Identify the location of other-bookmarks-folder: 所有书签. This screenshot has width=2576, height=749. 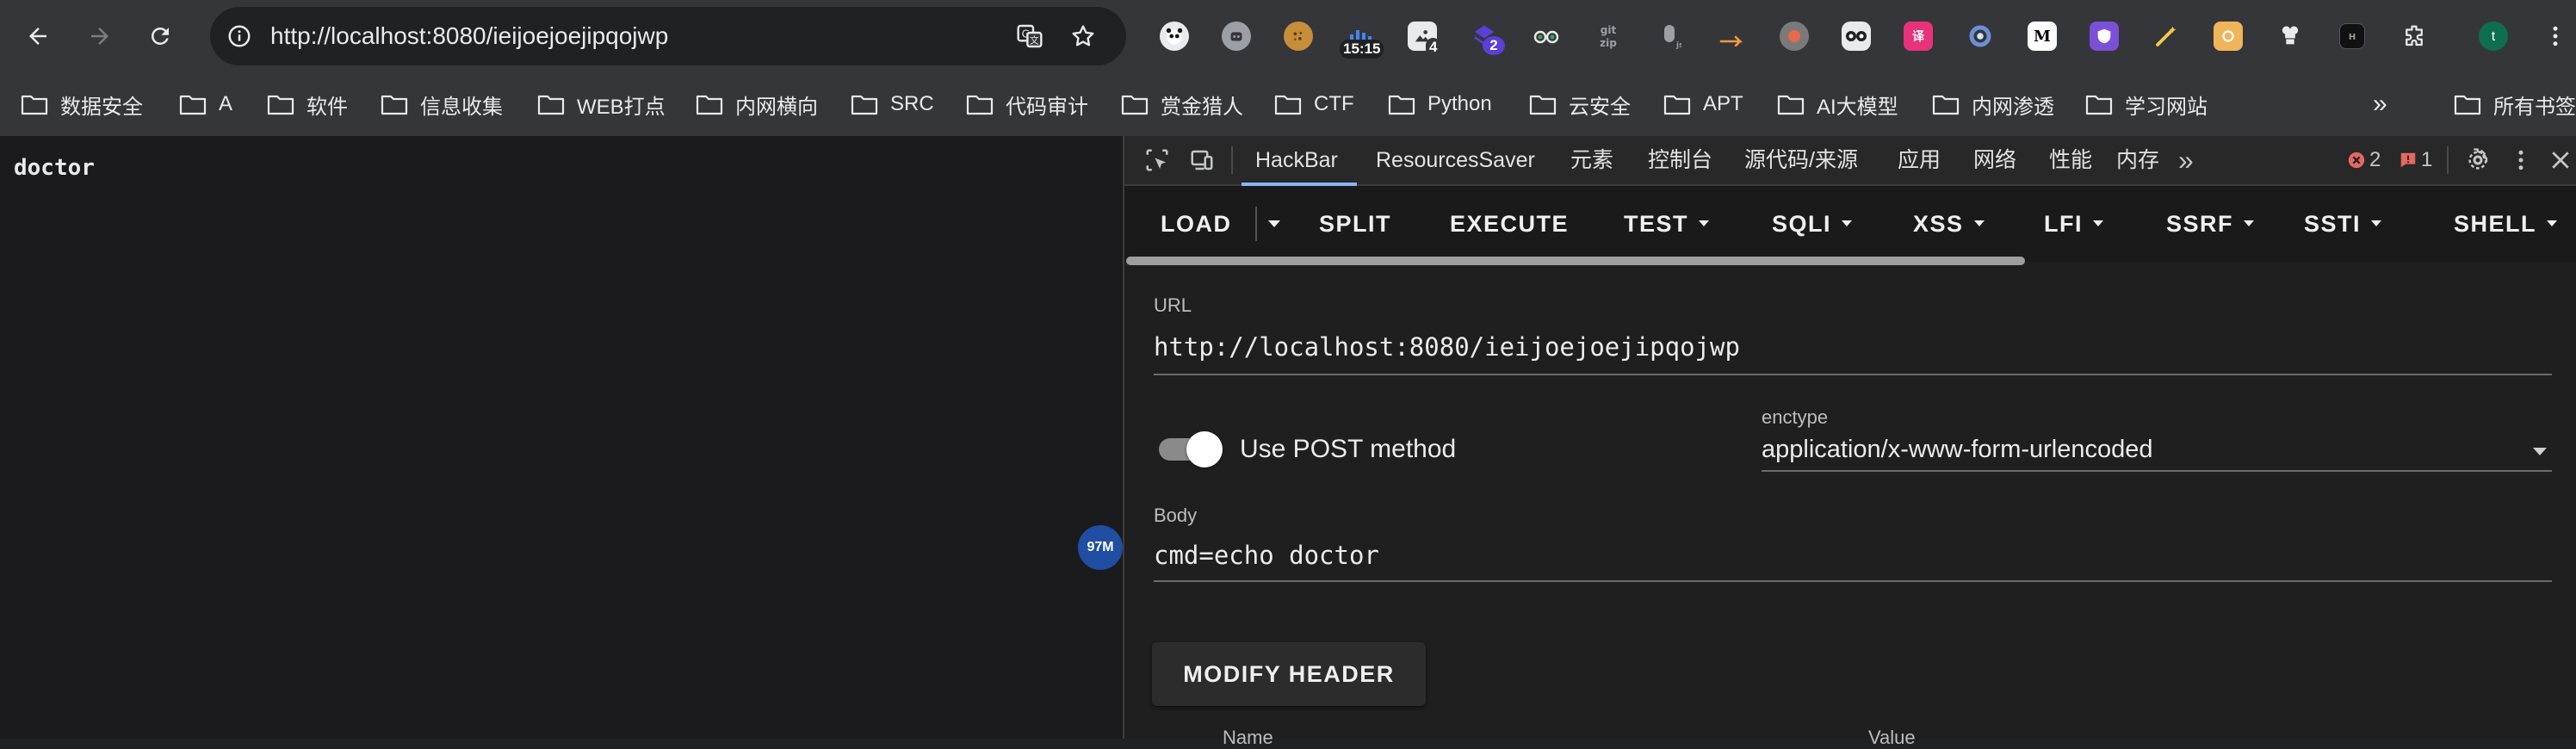
(2515, 104).